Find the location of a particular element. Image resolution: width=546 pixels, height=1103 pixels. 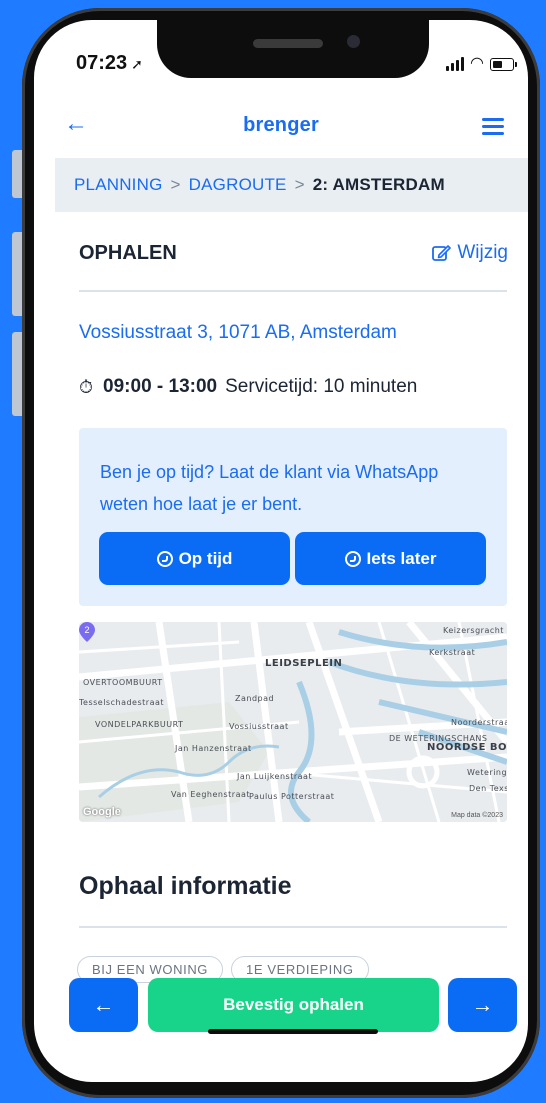

map-pin-number: 2 is located at coordinates (86, 630).